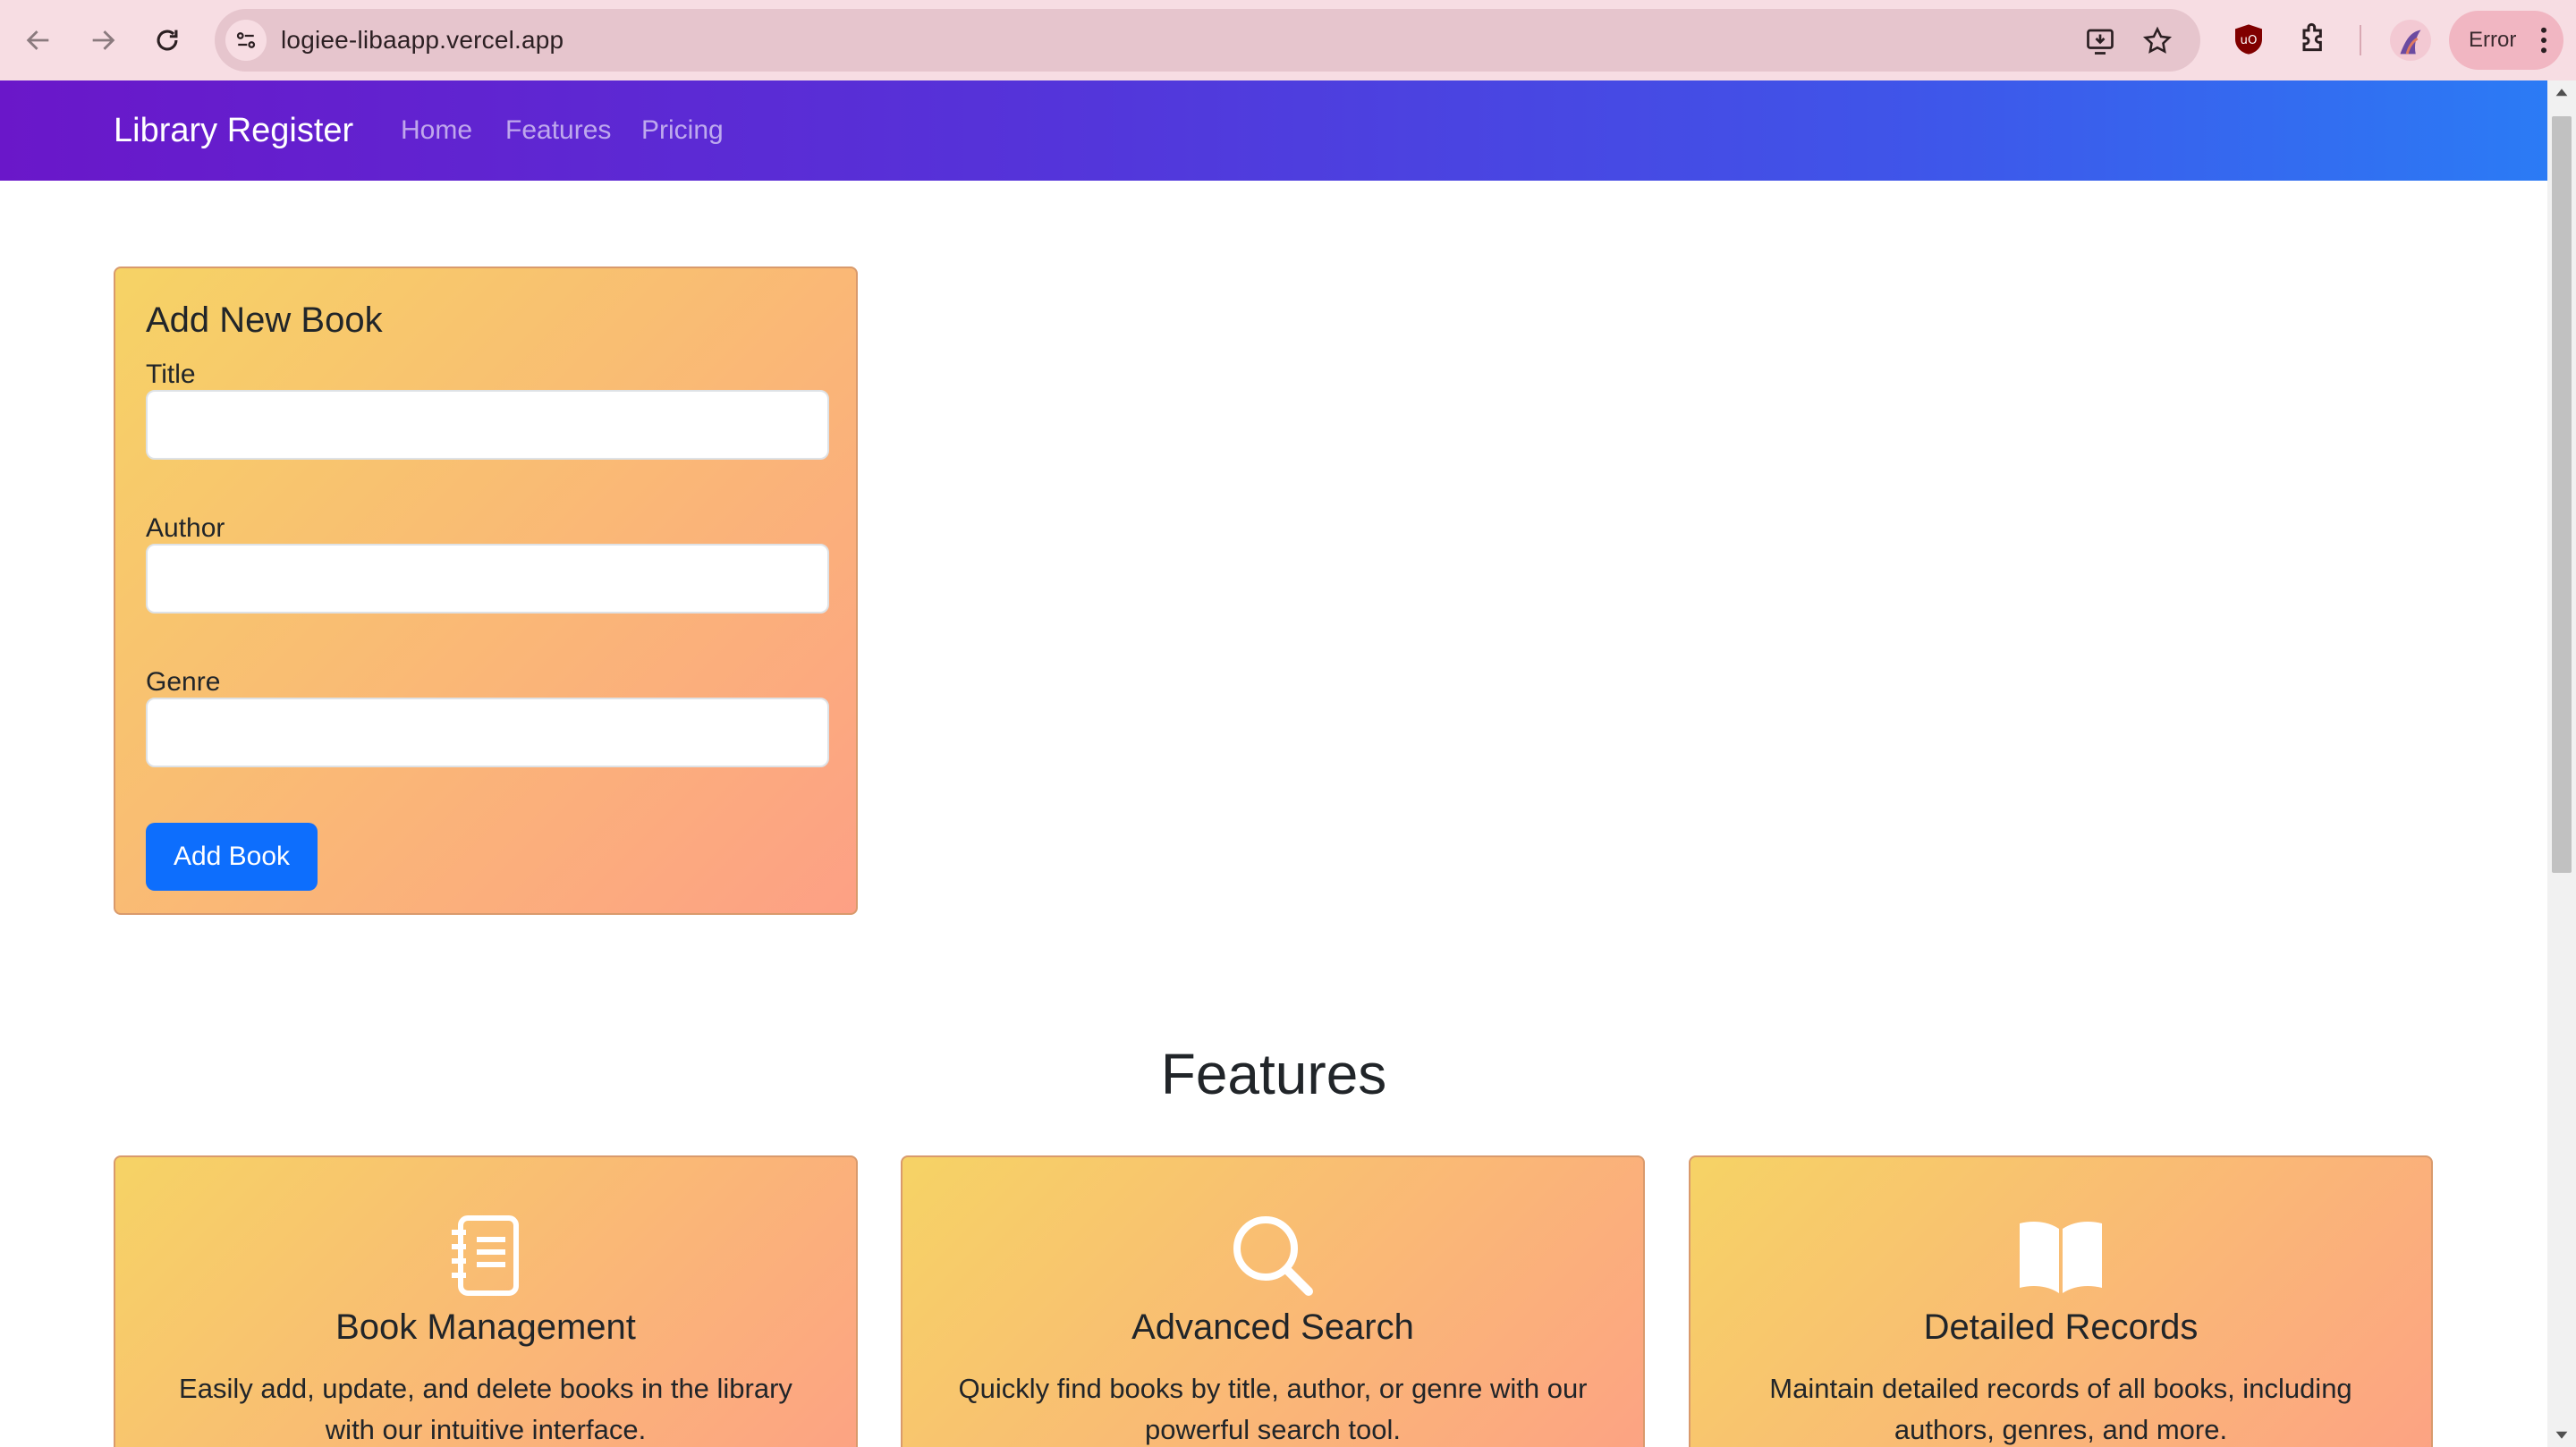 The width and height of the screenshot is (2576, 1447). I want to click on features-heading: Features, so click(1273, 1074).